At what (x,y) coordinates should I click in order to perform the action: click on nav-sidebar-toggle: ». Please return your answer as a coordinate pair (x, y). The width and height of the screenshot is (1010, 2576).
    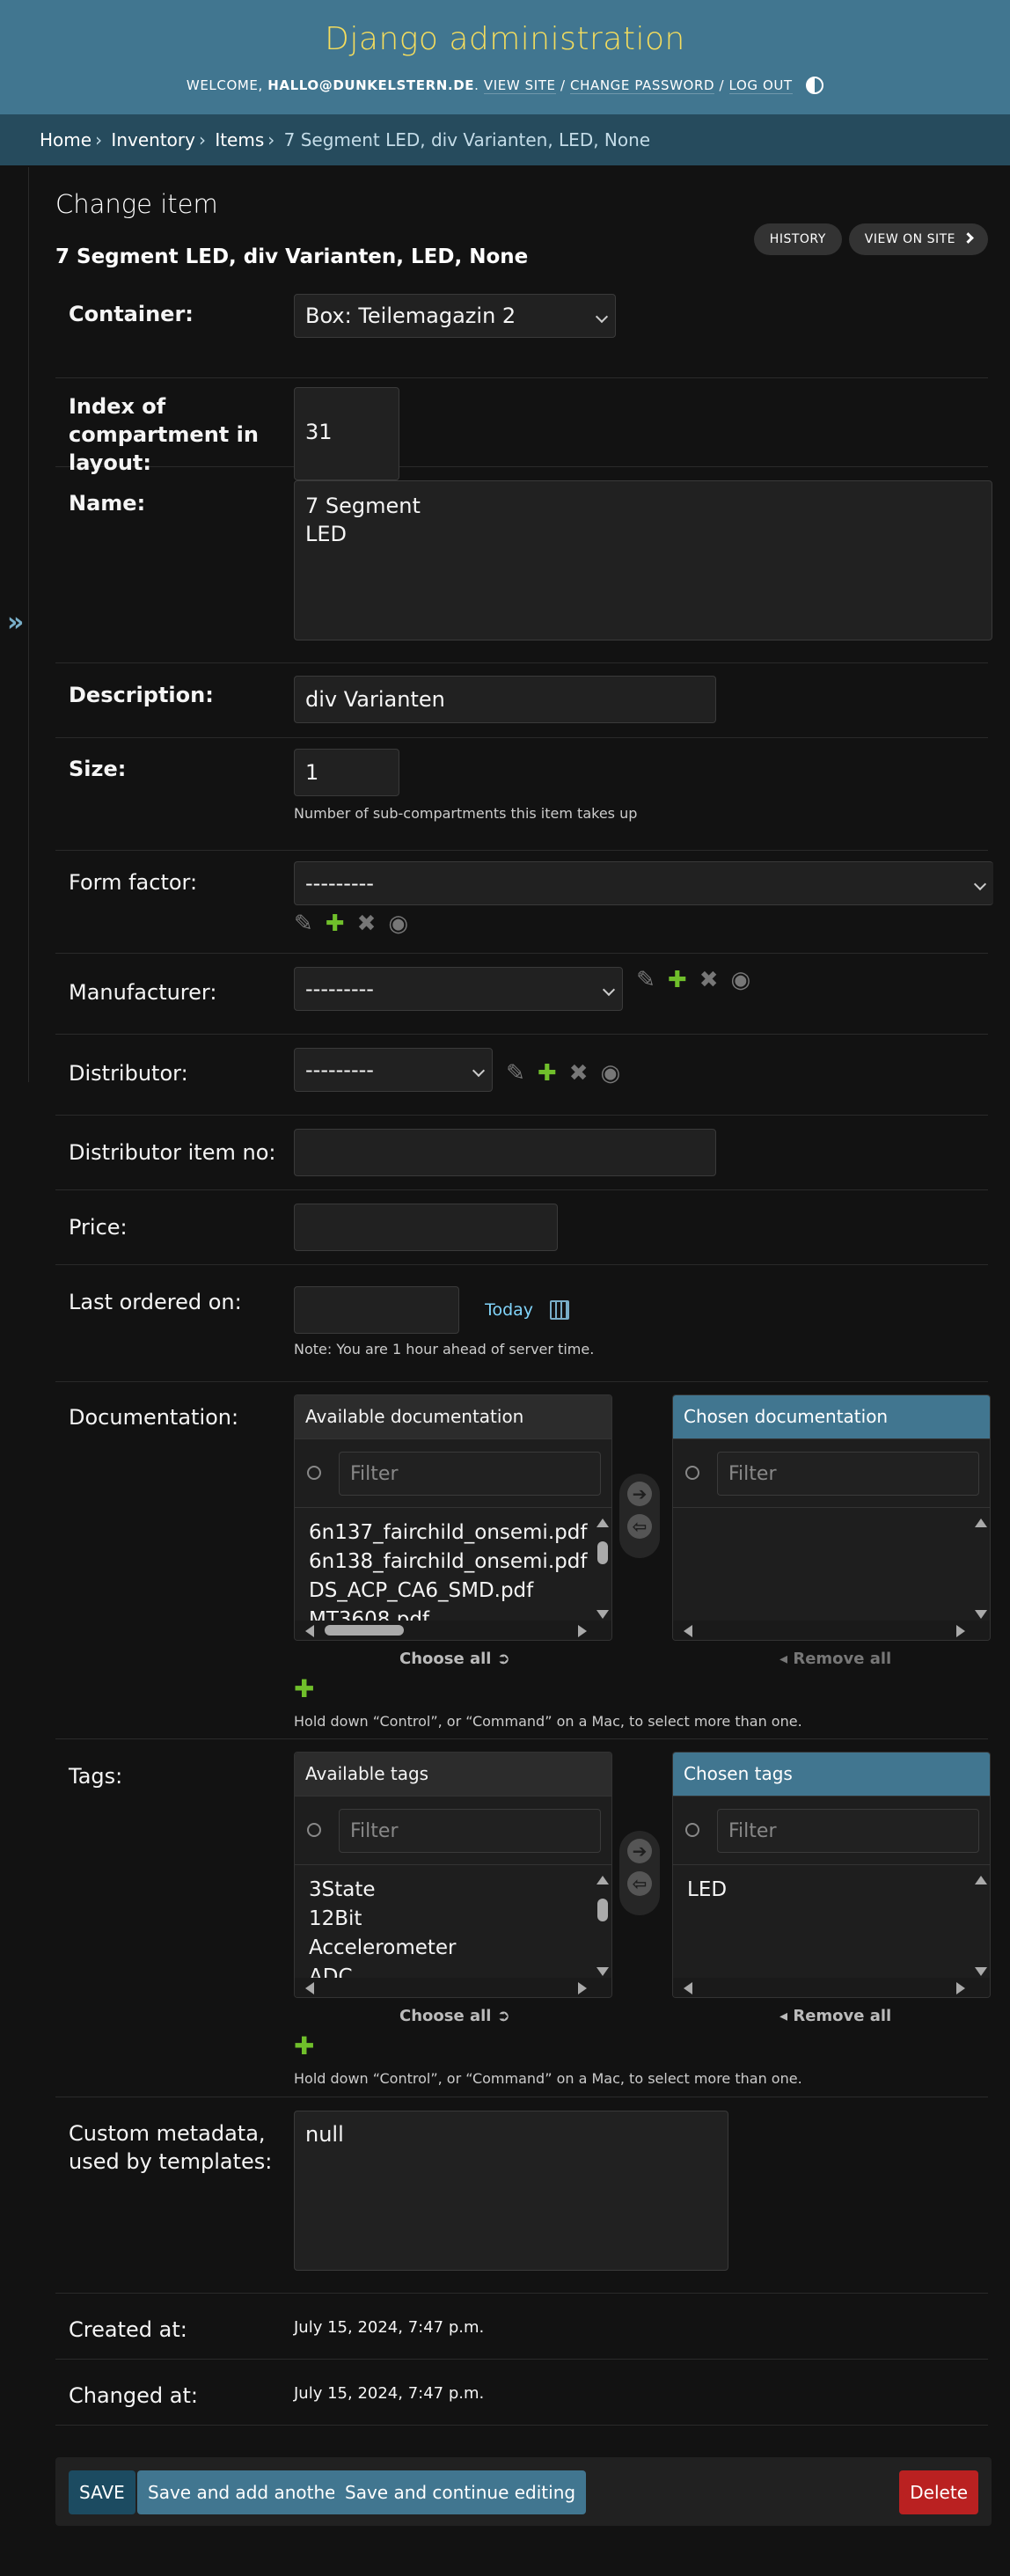
    Looking at the image, I should click on (14, 624).